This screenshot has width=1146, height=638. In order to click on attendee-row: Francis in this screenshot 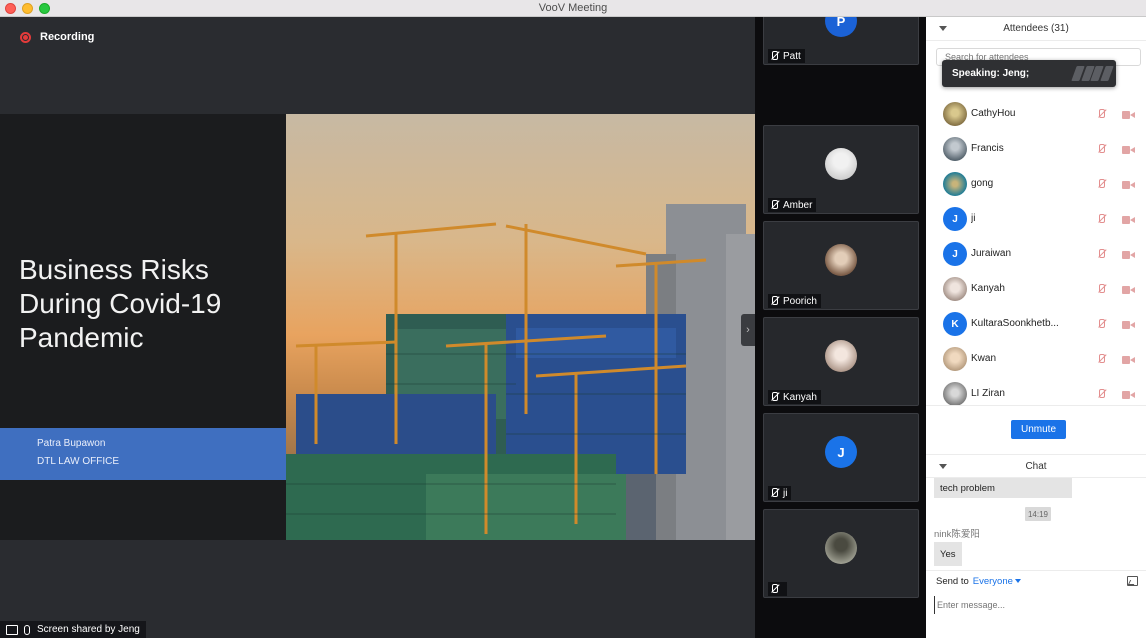, I will do `click(1036, 149)`.